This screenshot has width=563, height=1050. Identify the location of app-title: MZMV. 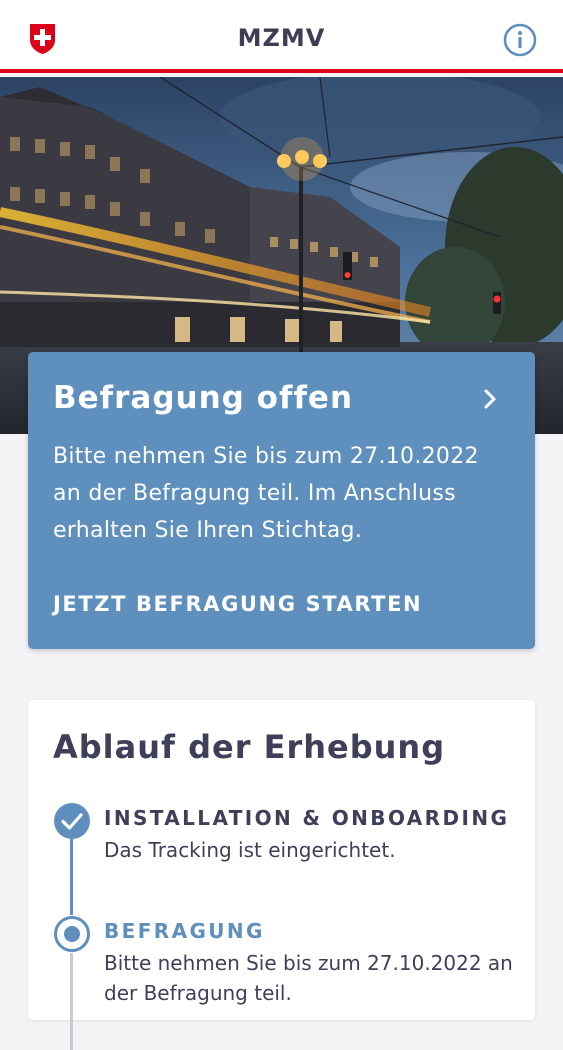
(281, 38).